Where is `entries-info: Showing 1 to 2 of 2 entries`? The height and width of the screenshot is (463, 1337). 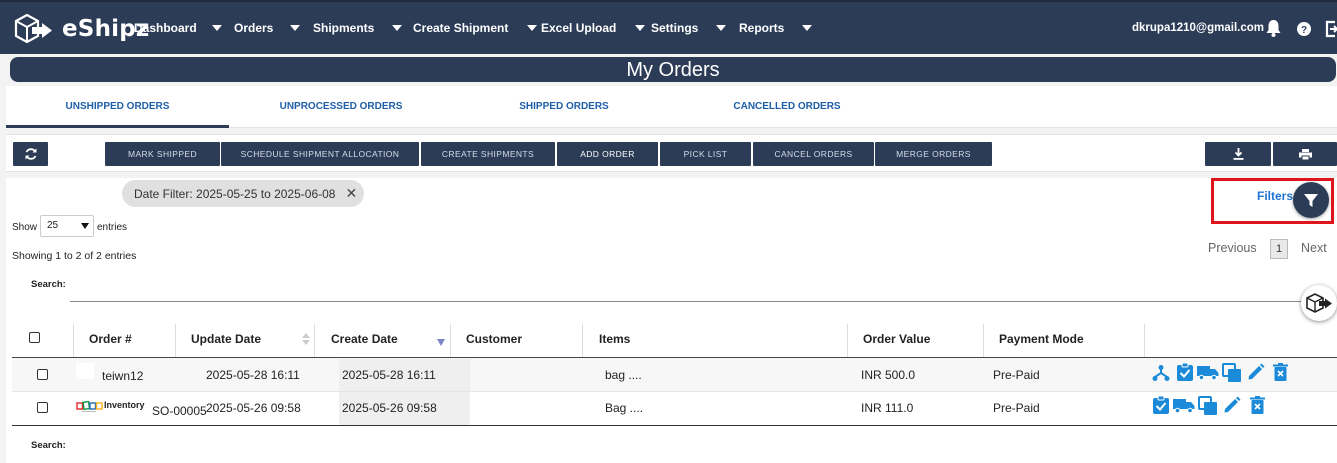 entries-info: Showing 1 to 2 of 2 entries is located at coordinates (74, 256).